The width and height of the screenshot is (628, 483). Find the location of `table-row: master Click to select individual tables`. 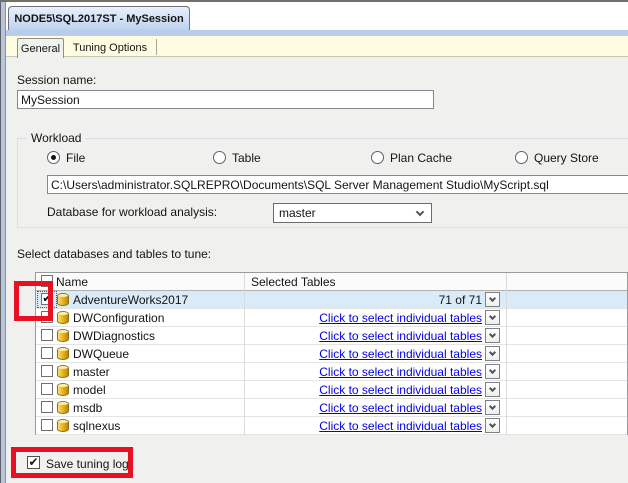

table-row: master Click to select individual tables is located at coordinates (331, 372).